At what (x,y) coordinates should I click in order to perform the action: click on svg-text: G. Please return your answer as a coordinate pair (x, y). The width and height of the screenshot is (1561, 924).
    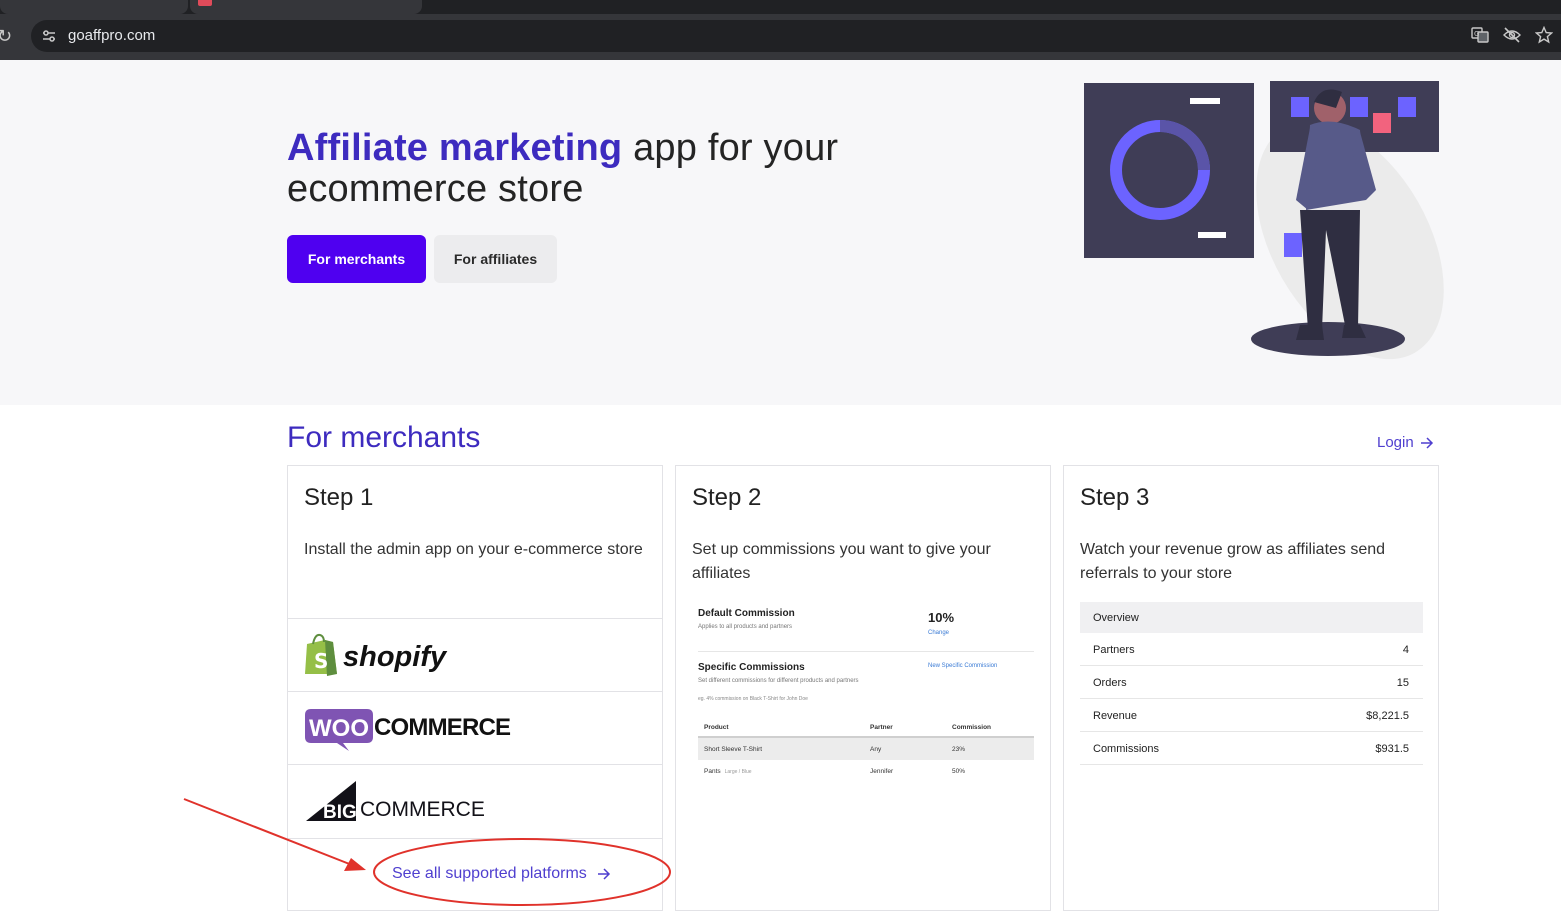
    Looking at the image, I should click on (1476, 34).